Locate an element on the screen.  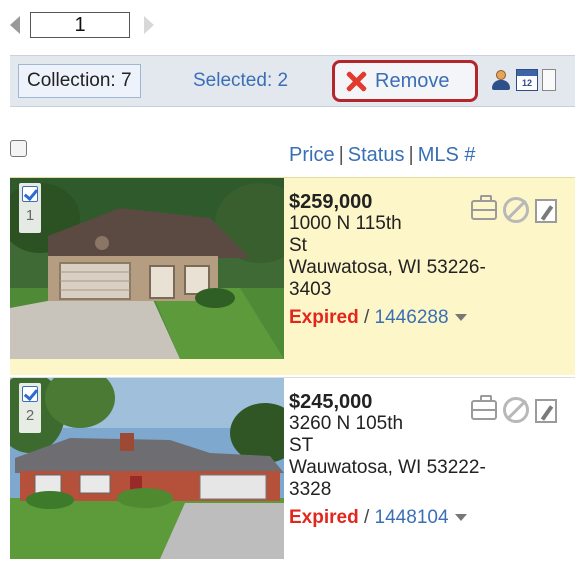
listing-status-line: Expired / 1448104 is located at coordinates (432, 518).